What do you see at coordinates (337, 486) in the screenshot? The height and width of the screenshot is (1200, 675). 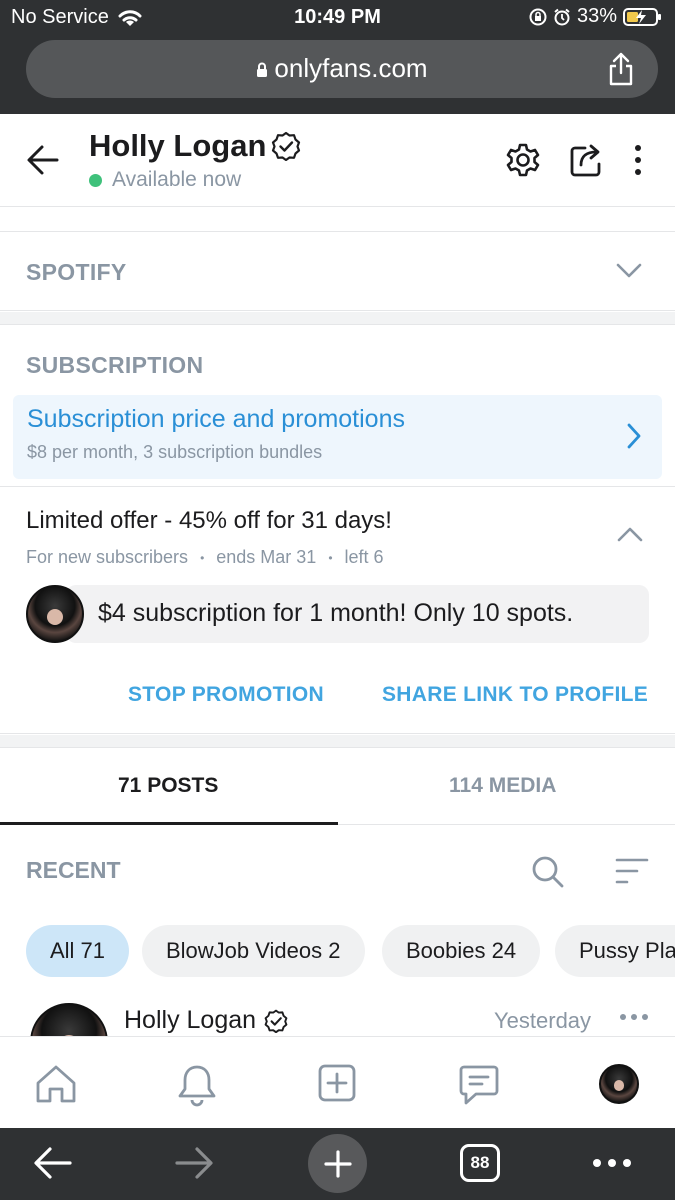 I see `divider` at bounding box center [337, 486].